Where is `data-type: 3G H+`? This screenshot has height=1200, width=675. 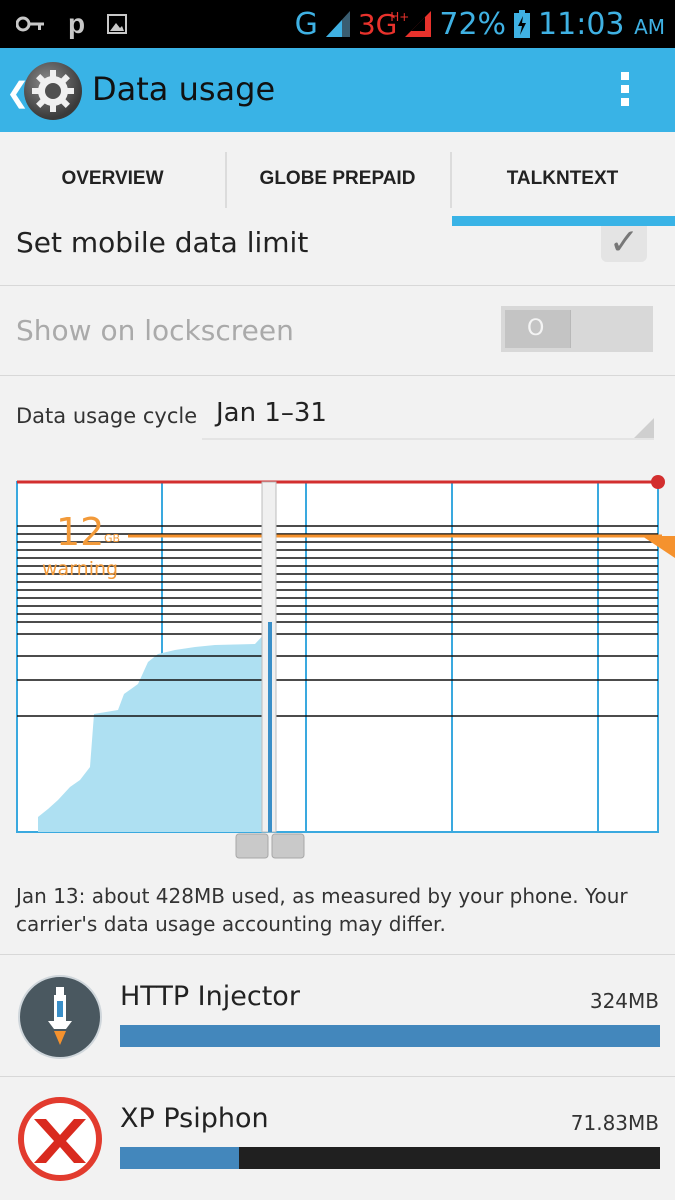
data-type: 3G H+ is located at coordinates (383, 24).